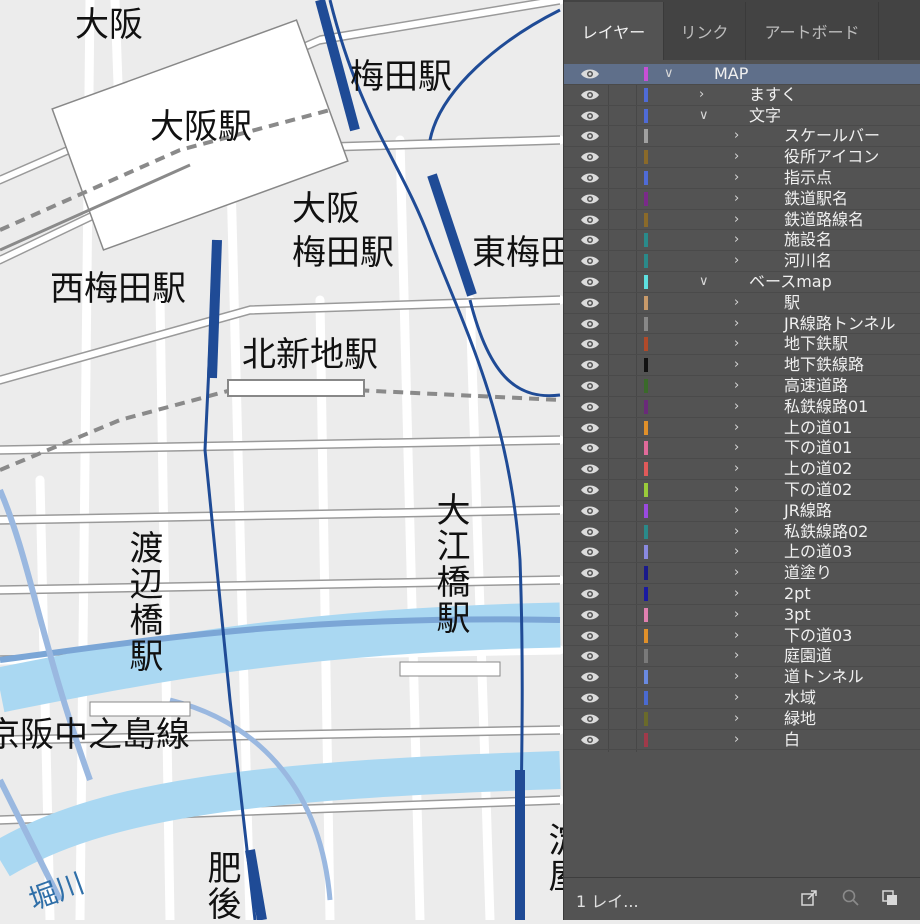  Describe the element at coordinates (816, 199) in the screenshot. I see `layer-name: 鉄道駅名` at that location.